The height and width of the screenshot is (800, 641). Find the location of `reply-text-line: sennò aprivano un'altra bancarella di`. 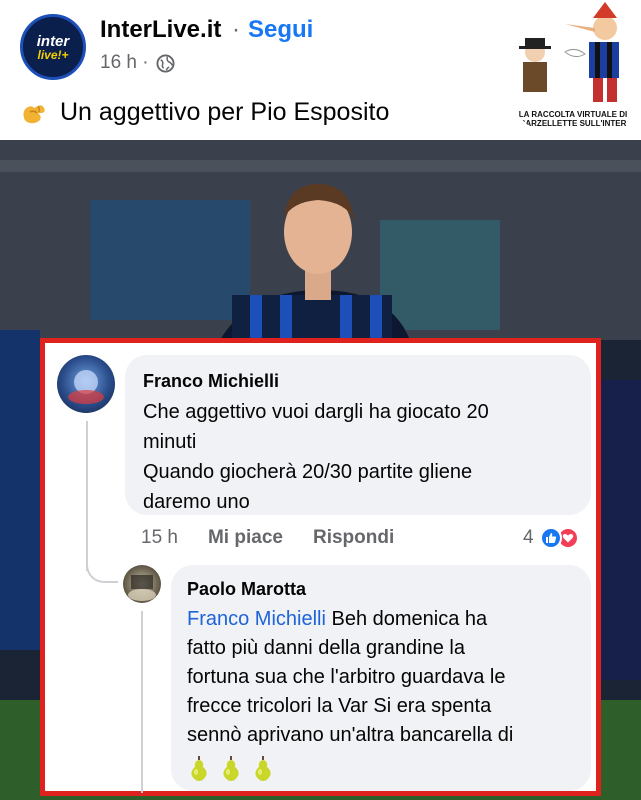

reply-text-line: sennò aprivano un'altra bancarella di is located at coordinates (350, 735).